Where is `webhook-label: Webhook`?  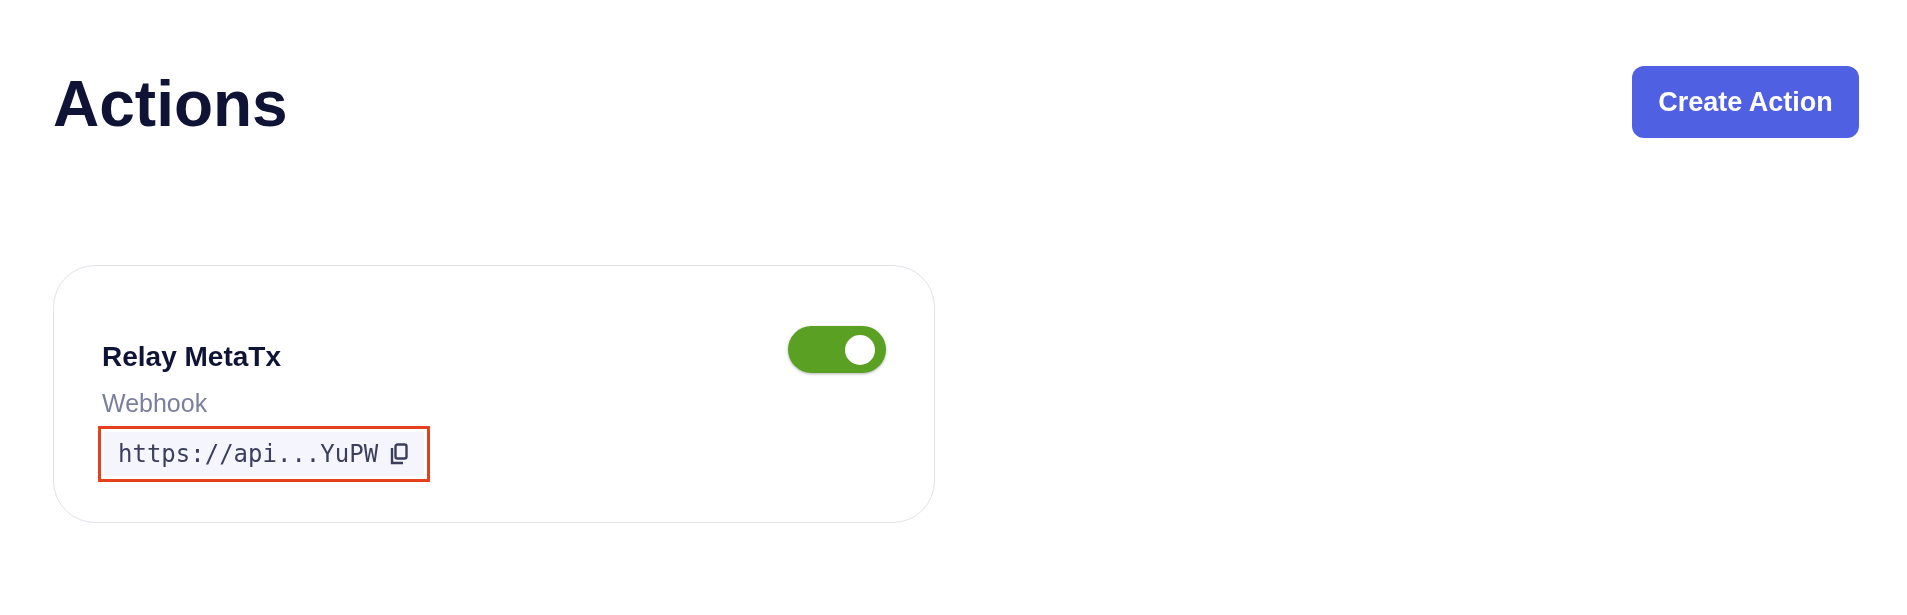 webhook-label: Webhook is located at coordinates (155, 403).